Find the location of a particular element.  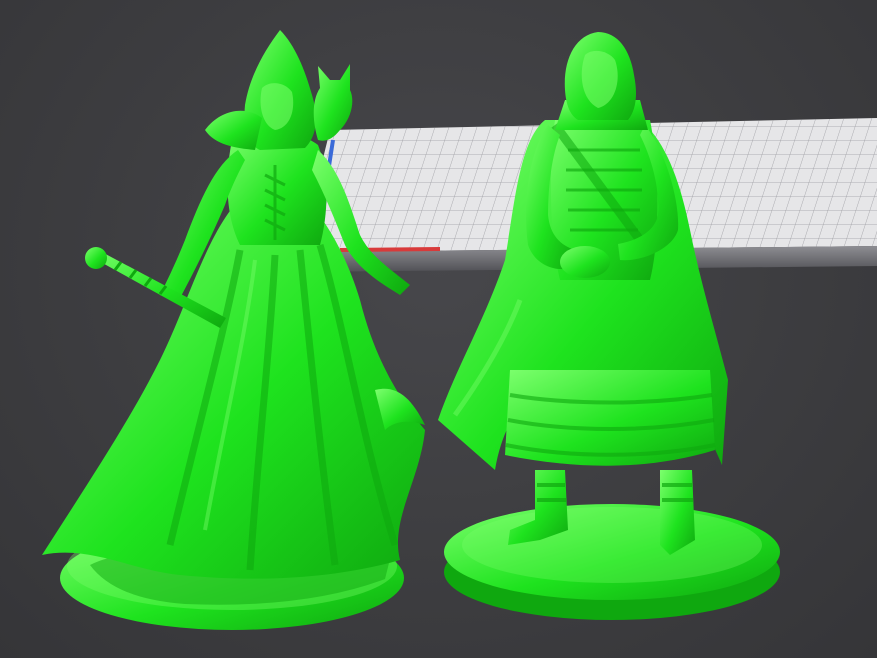

adventurer-base-highlight is located at coordinates (612, 545).